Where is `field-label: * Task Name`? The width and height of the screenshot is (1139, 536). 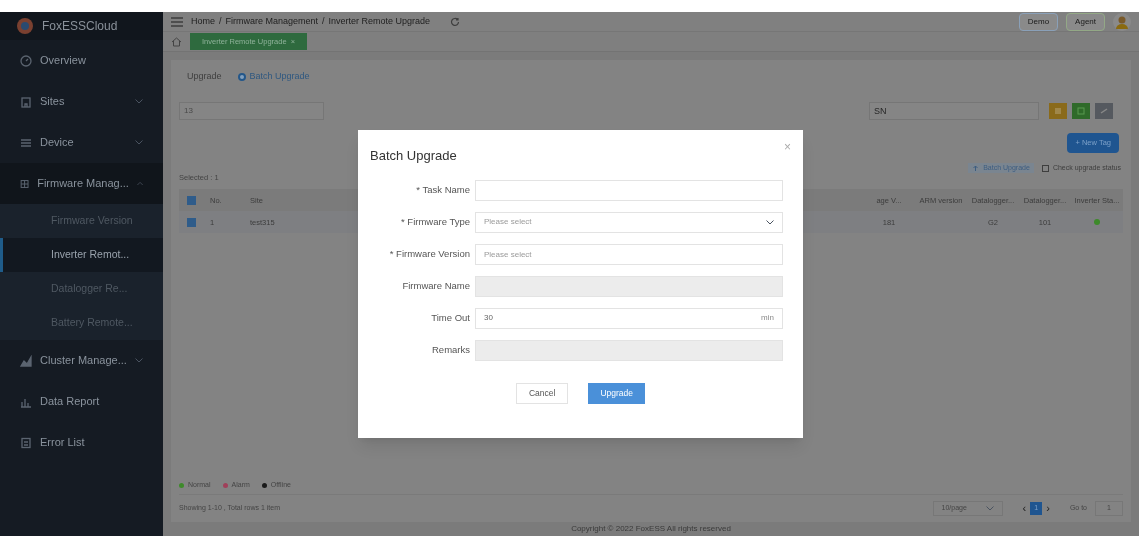
field-label: * Task Name is located at coordinates (442, 189).